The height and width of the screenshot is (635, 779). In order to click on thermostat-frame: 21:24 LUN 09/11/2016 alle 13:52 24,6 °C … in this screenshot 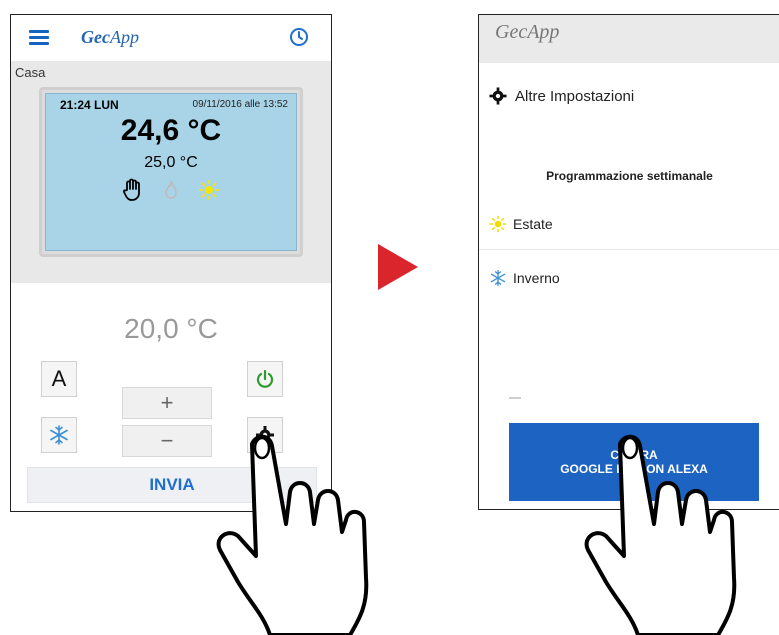, I will do `click(171, 172)`.